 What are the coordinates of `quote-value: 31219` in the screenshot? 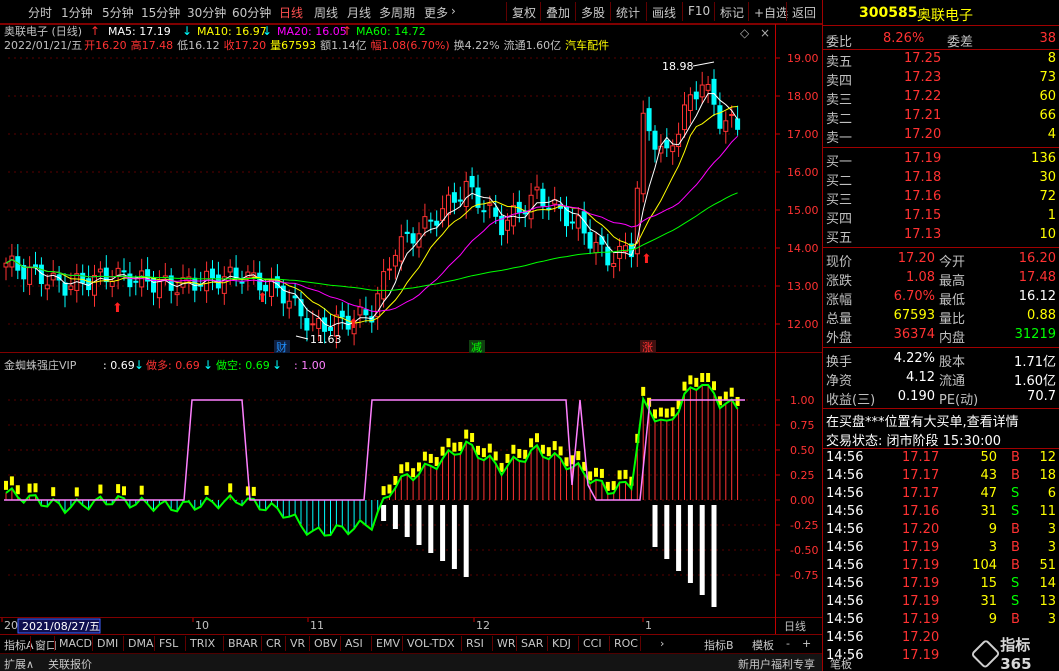 It's located at (1035, 334).